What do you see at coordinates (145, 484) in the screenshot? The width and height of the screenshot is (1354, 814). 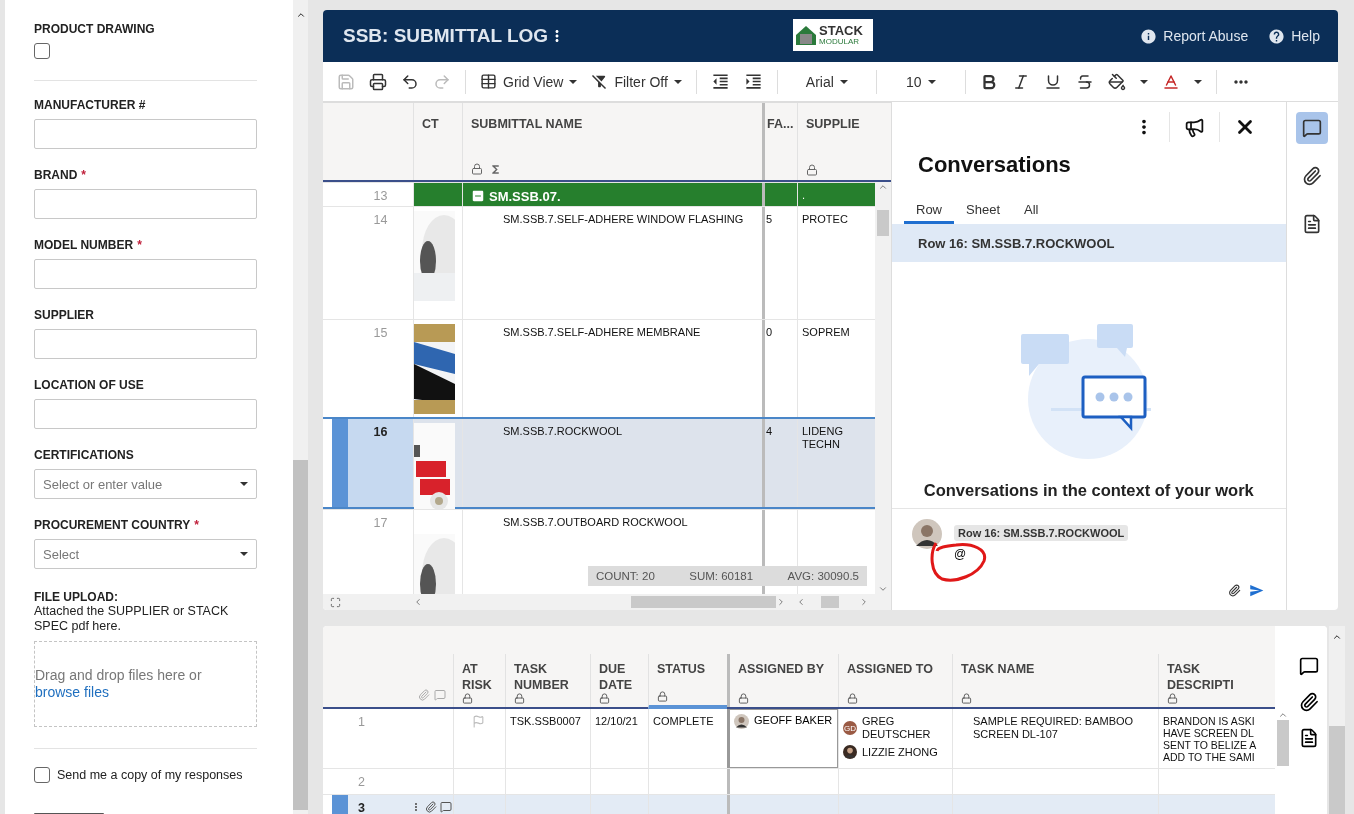 I see `select-field: Select or enter value` at bounding box center [145, 484].